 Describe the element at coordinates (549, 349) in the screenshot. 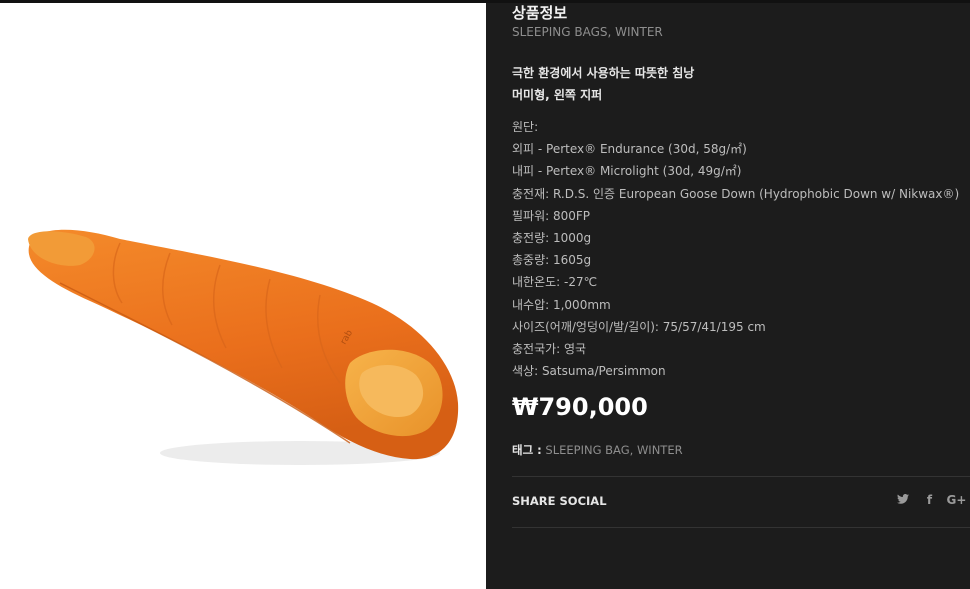

I see `spec-line: 충전국가: 영국` at that location.